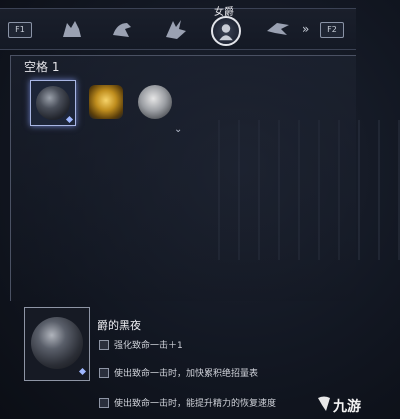  I want to click on watermark-text: 九游, so click(347, 407).